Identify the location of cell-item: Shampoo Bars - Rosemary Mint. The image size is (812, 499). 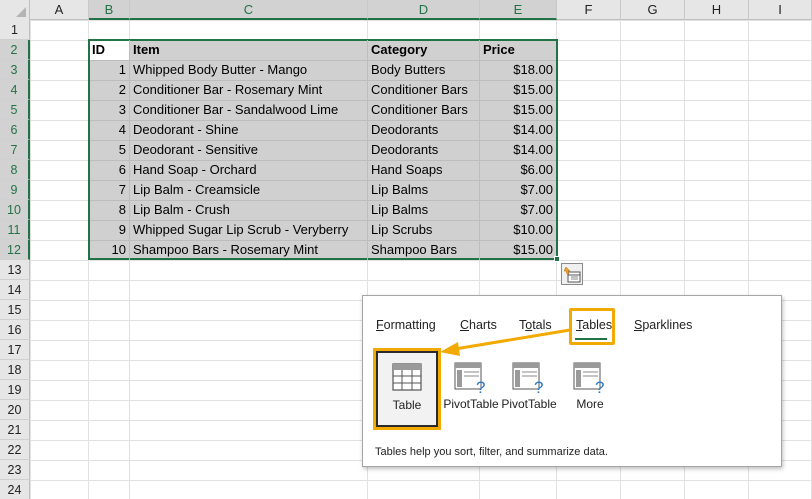
(248, 250).